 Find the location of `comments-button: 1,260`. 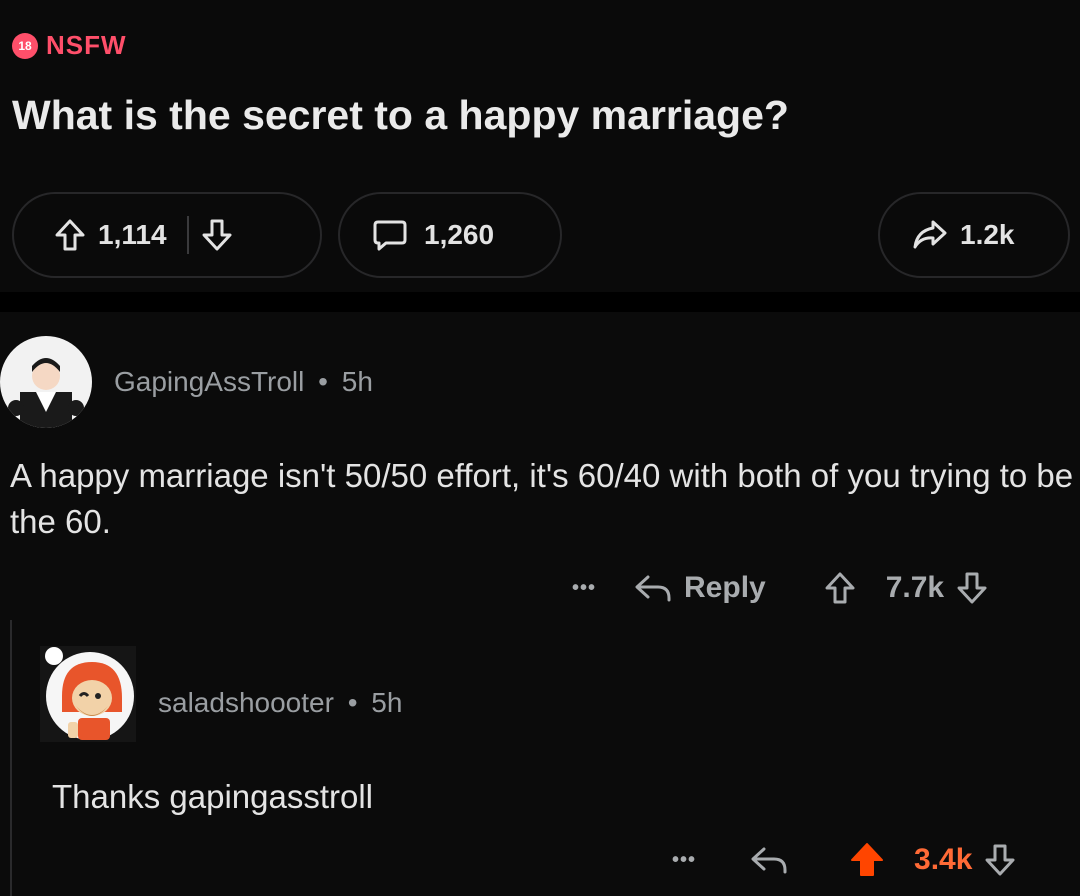

comments-button: 1,260 is located at coordinates (450, 235).